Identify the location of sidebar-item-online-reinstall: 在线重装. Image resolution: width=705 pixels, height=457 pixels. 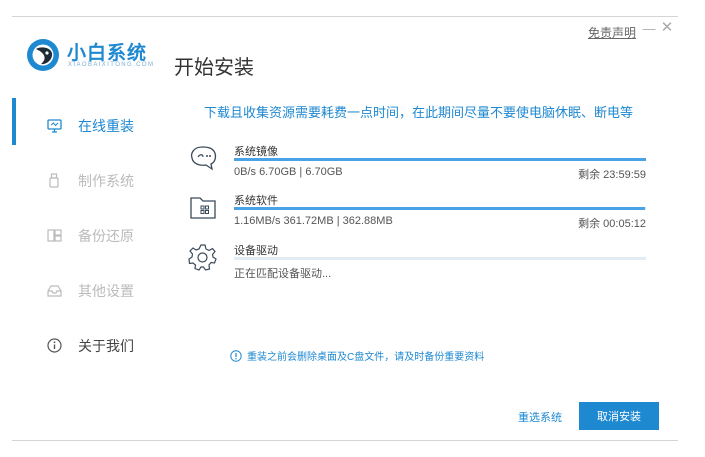
(87, 125).